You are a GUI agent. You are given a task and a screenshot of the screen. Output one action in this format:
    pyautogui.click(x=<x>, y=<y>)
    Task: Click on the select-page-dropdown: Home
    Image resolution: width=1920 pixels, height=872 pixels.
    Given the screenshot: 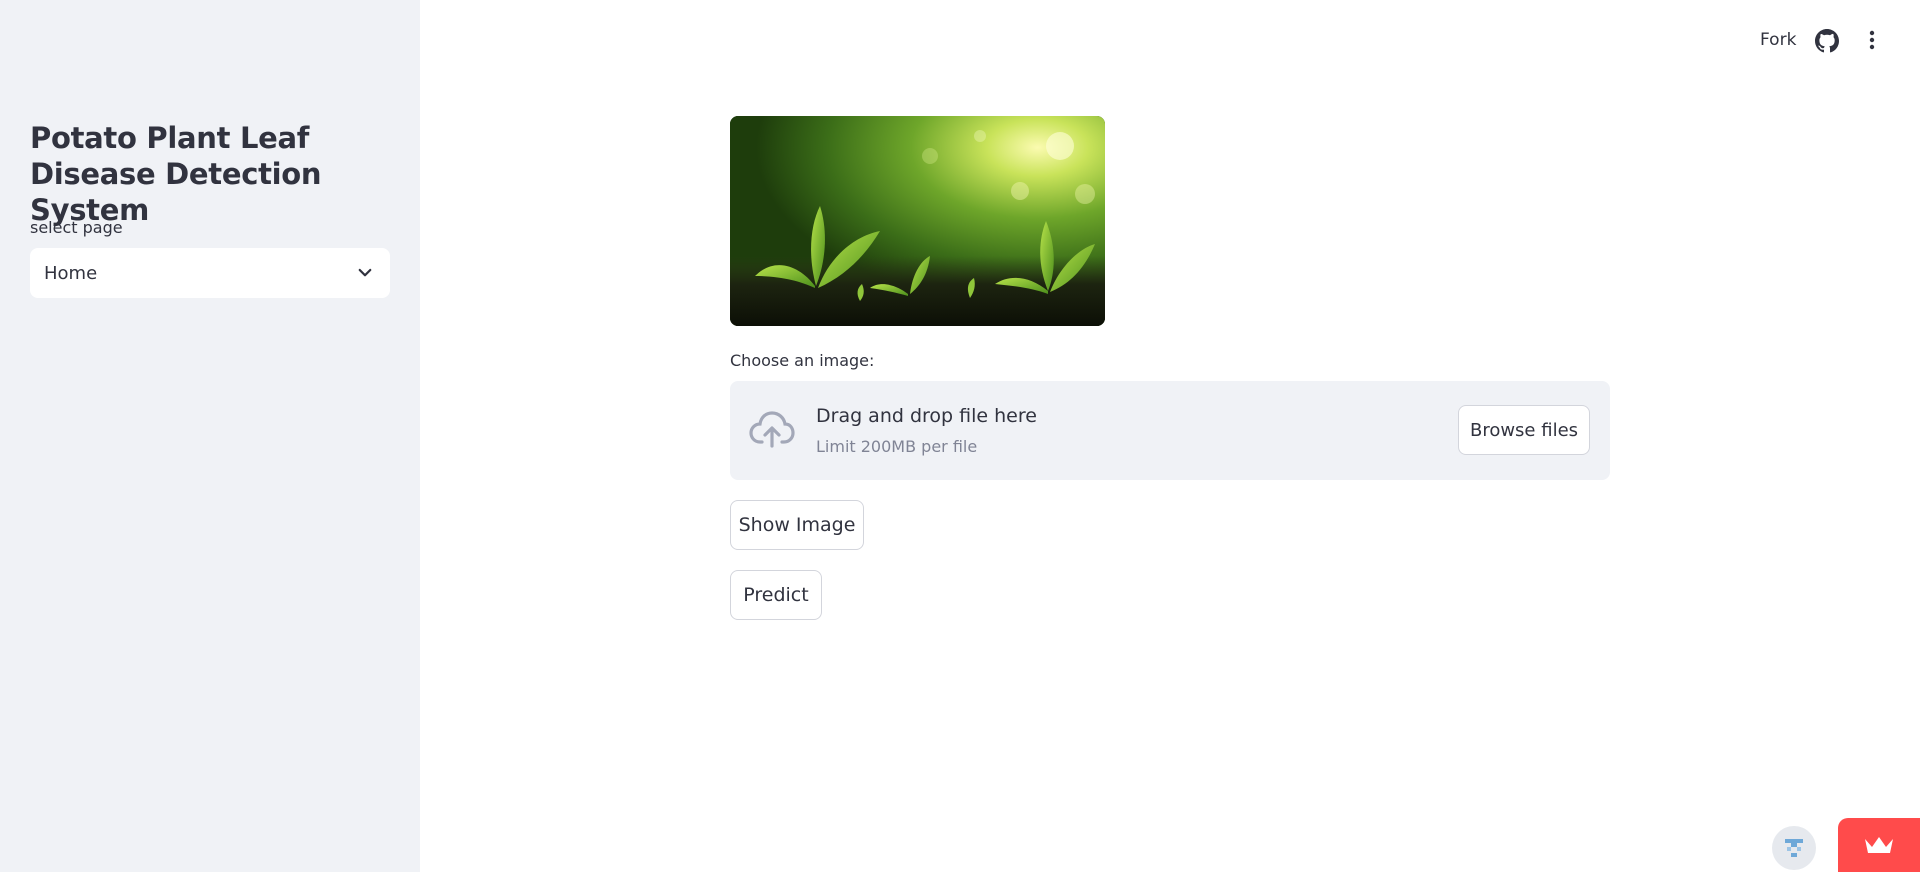 What is the action you would take?
    pyautogui.click(x=210, y=273)
    